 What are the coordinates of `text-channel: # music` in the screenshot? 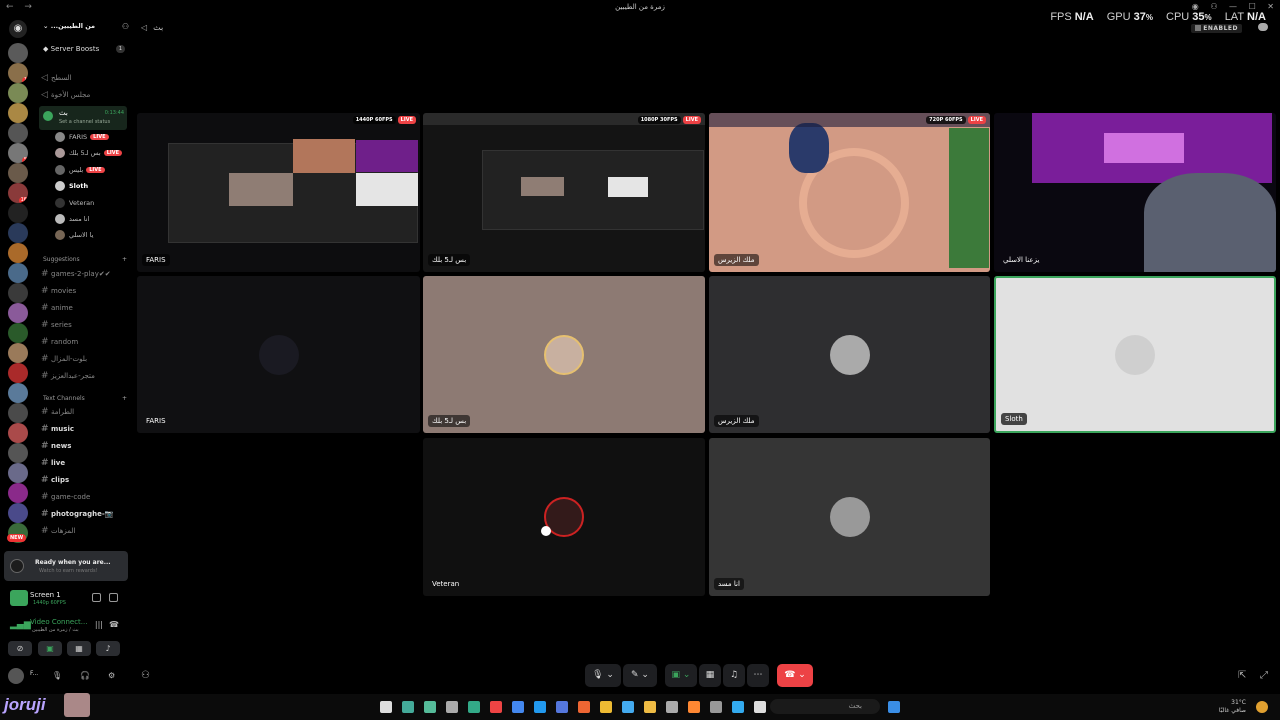 It's located at (57, 429).